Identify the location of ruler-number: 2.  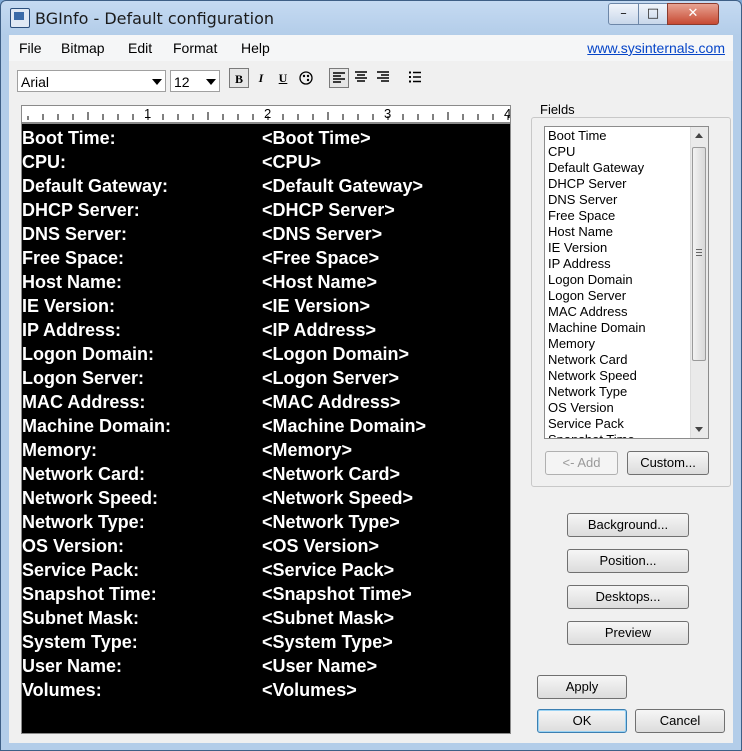
(267, 113).